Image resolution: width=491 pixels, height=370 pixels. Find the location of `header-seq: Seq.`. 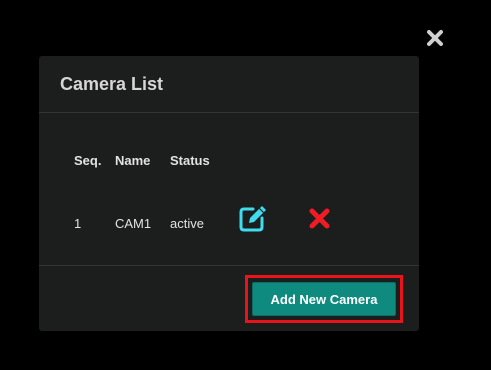

header-seq: Seq. is located at coordinates (88, 160).